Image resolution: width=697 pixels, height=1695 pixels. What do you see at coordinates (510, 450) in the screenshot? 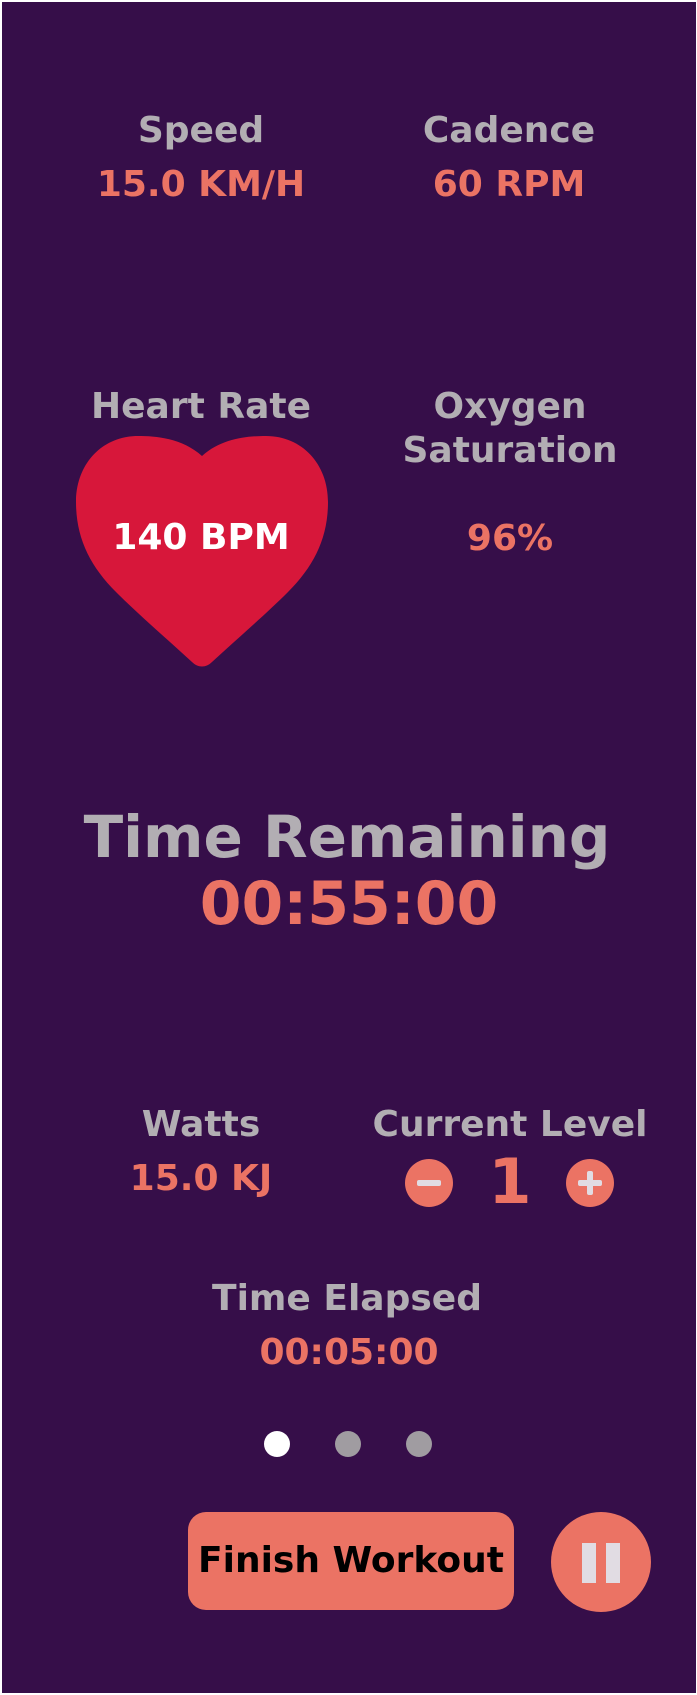
I see `oxygen-label-line2: Saturation` at bounding box center [510, 450].